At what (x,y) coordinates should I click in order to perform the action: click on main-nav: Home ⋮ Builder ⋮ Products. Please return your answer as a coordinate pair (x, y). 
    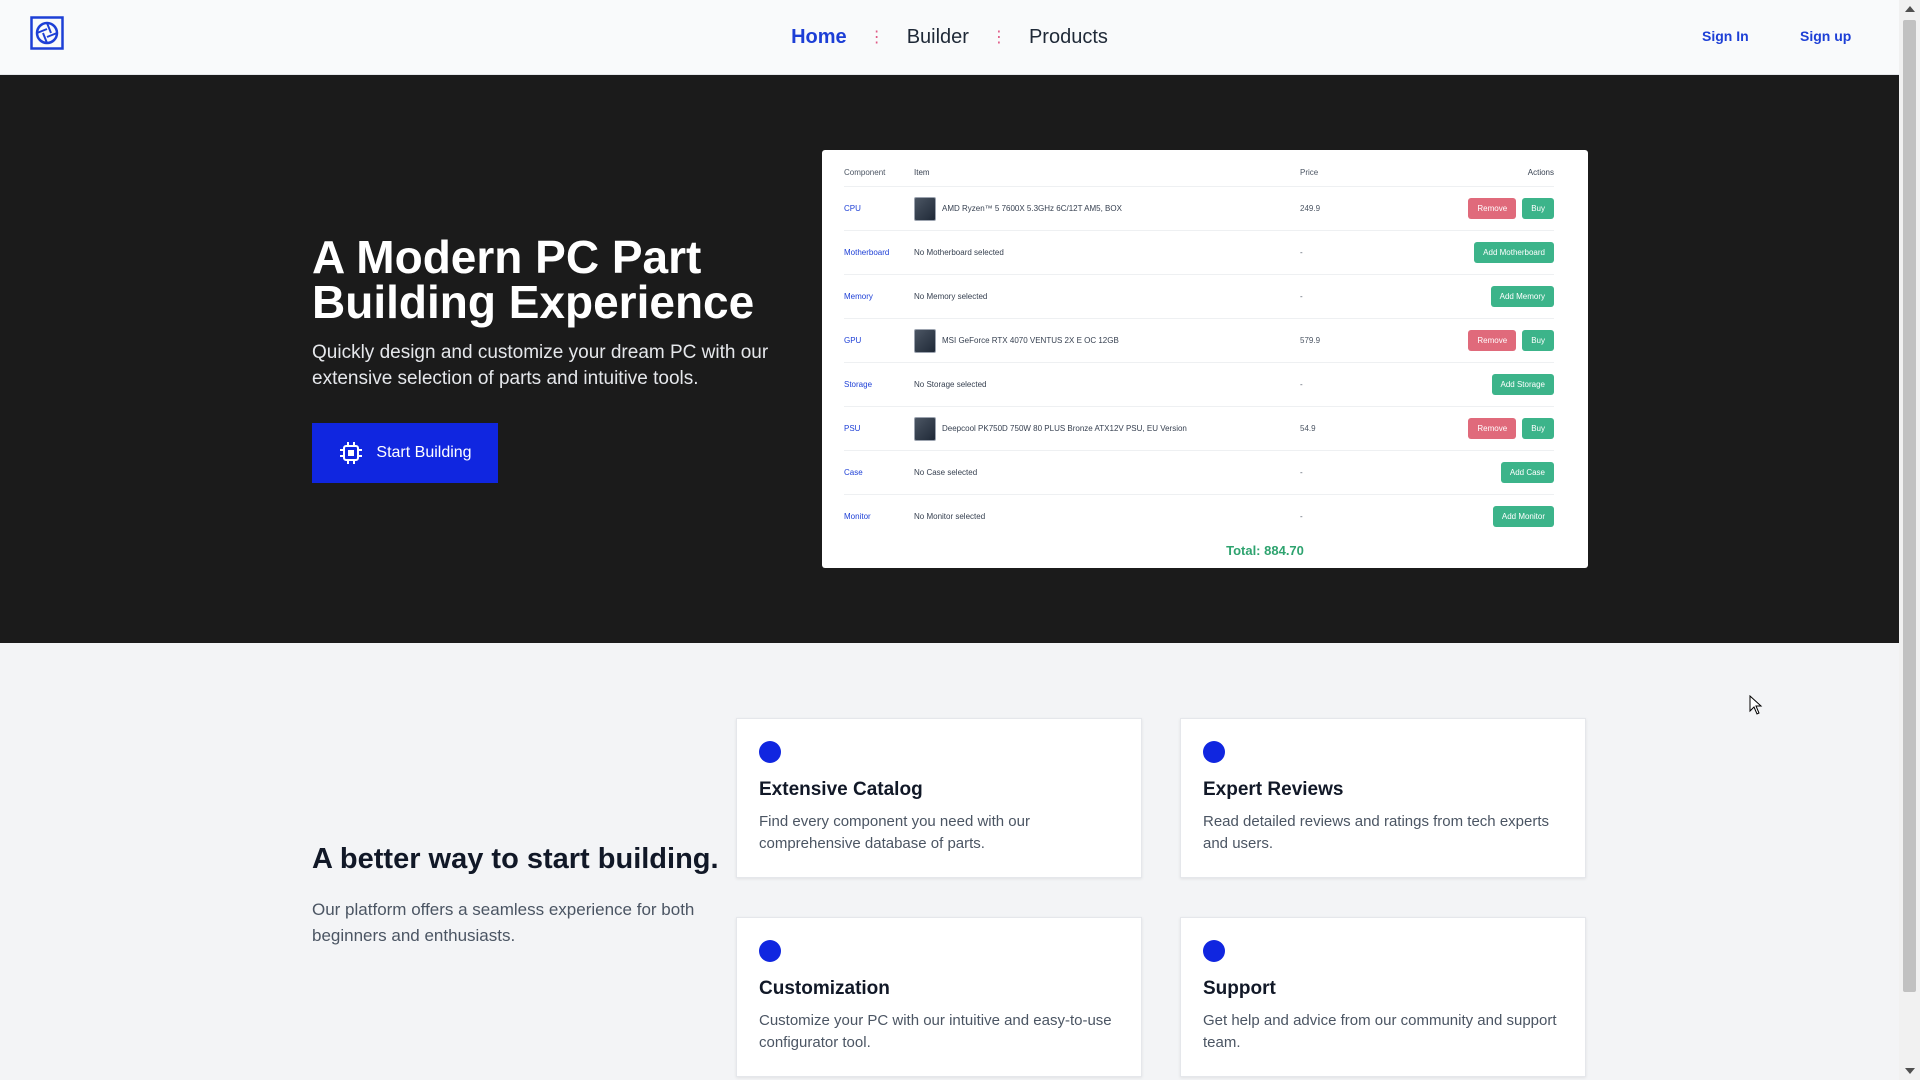
    Looking at the image, I should click on (949, 37).